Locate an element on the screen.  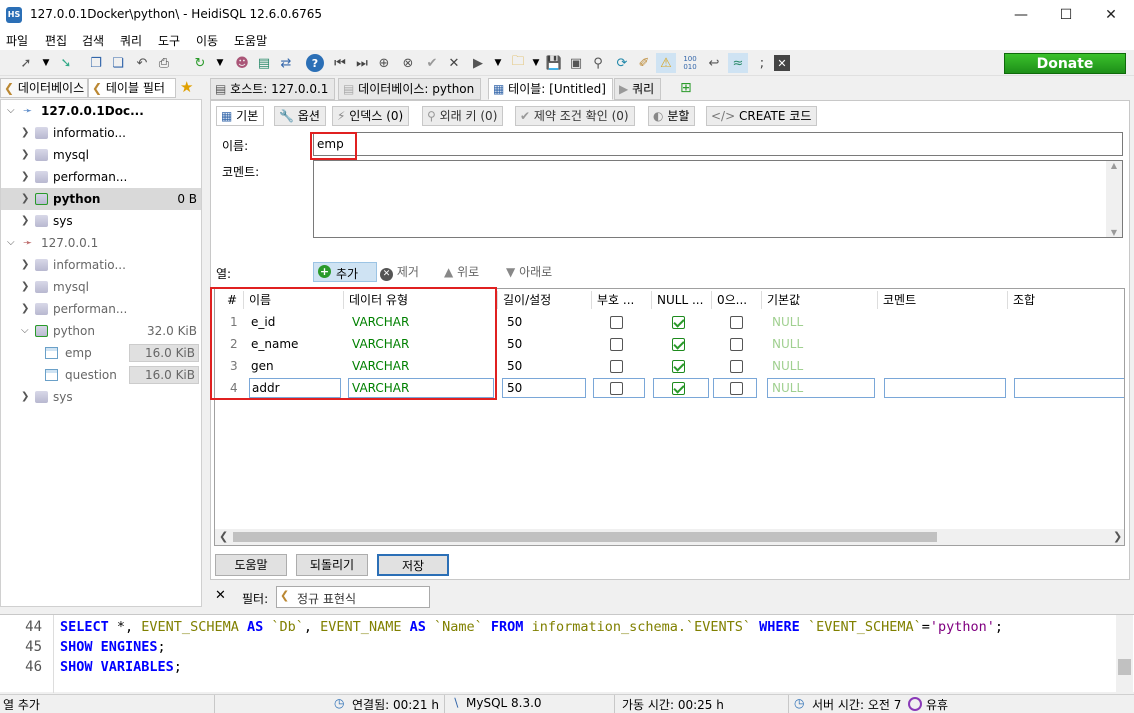
maximize-button: ☐ is located at coordinates (1066, 15).